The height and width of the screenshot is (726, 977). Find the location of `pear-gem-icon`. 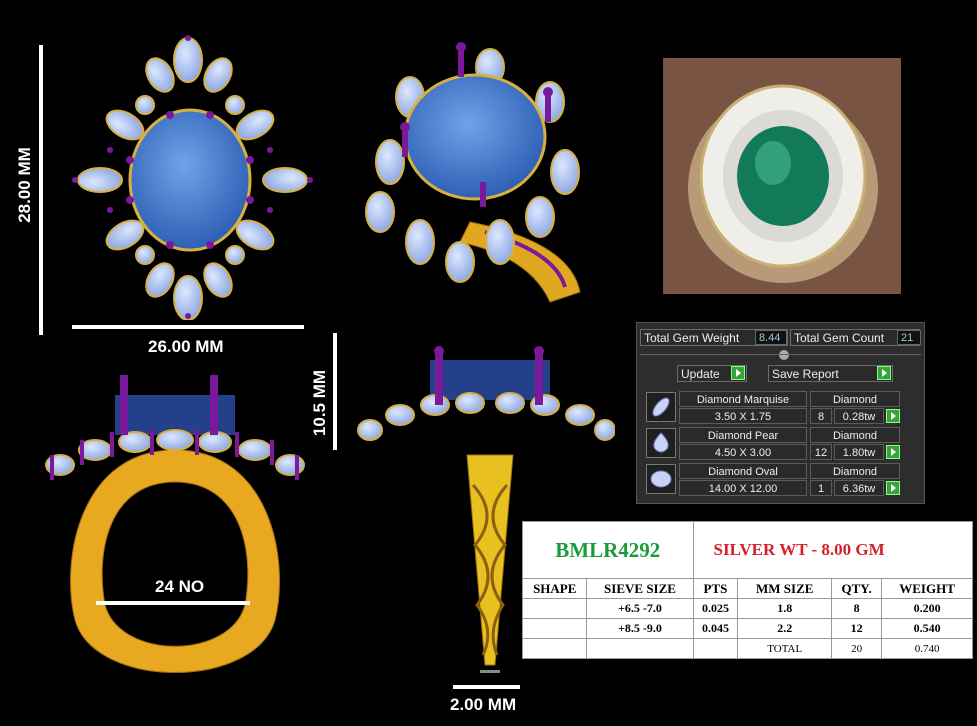

pear-gem-icon is located at coordinates (661, 443).